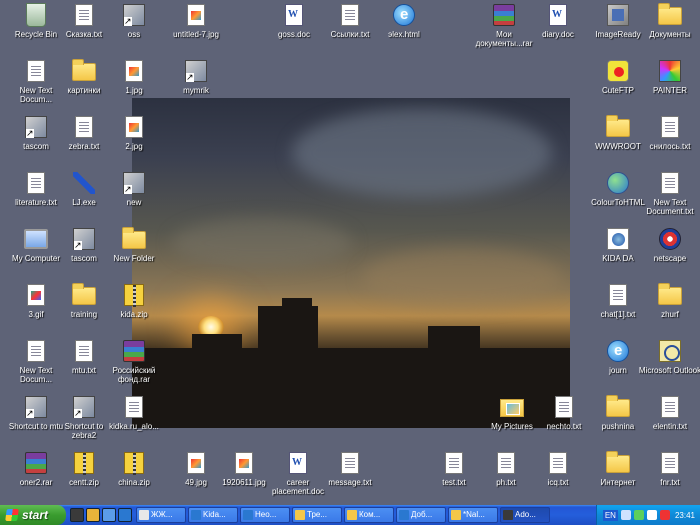 The height and width of the screenshot is (525, 700). What do you see at coordinates (670, 314) in the screenshot?
I see `desktop-icon-label: zhurf` at bounding box center [670, 314].